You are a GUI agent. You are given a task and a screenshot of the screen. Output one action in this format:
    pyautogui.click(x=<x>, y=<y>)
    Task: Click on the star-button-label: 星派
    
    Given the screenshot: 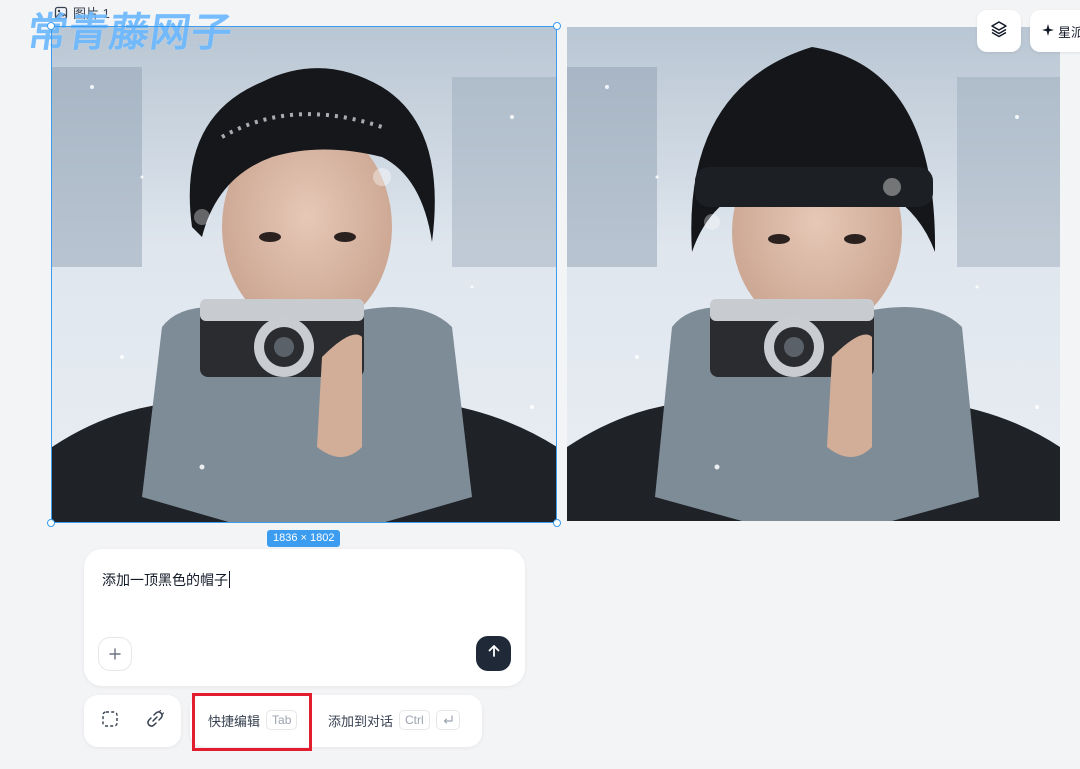 What is the action you would take?
    pyautogui.click(x=1069, y=32)
    